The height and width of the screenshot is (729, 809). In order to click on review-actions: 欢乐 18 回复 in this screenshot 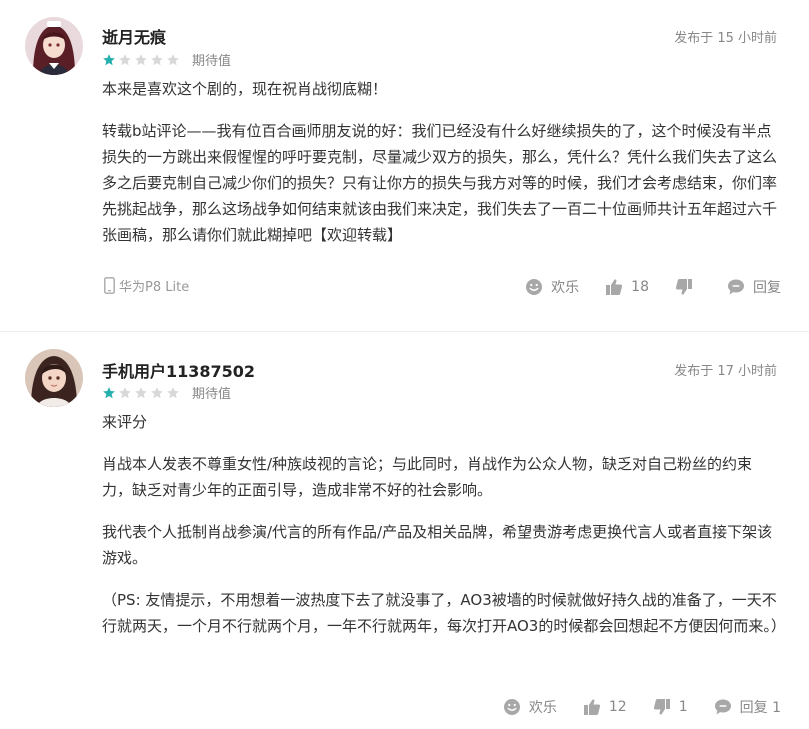, I will do `click(640, 287)`.